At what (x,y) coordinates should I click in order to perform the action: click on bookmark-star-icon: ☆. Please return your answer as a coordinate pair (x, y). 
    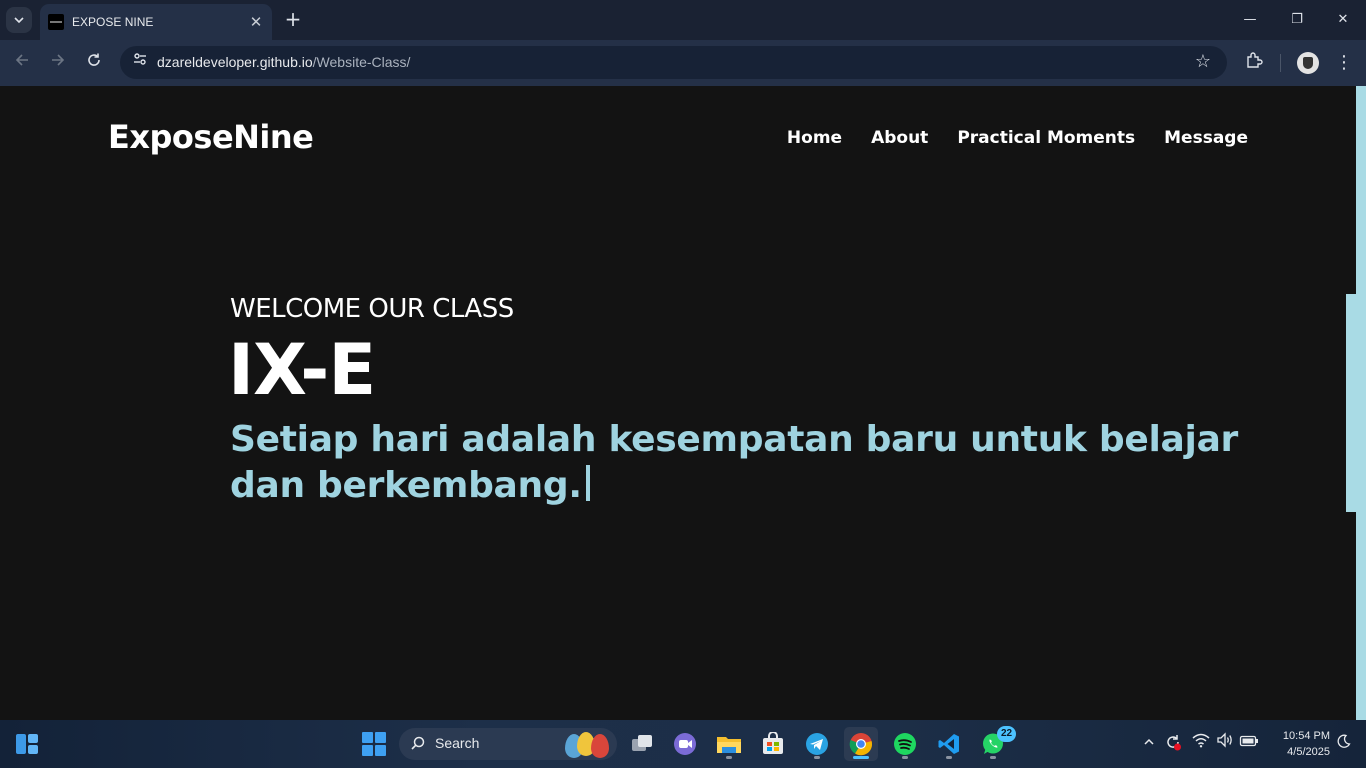
    Looking at the image, I should click on (1203, 62).